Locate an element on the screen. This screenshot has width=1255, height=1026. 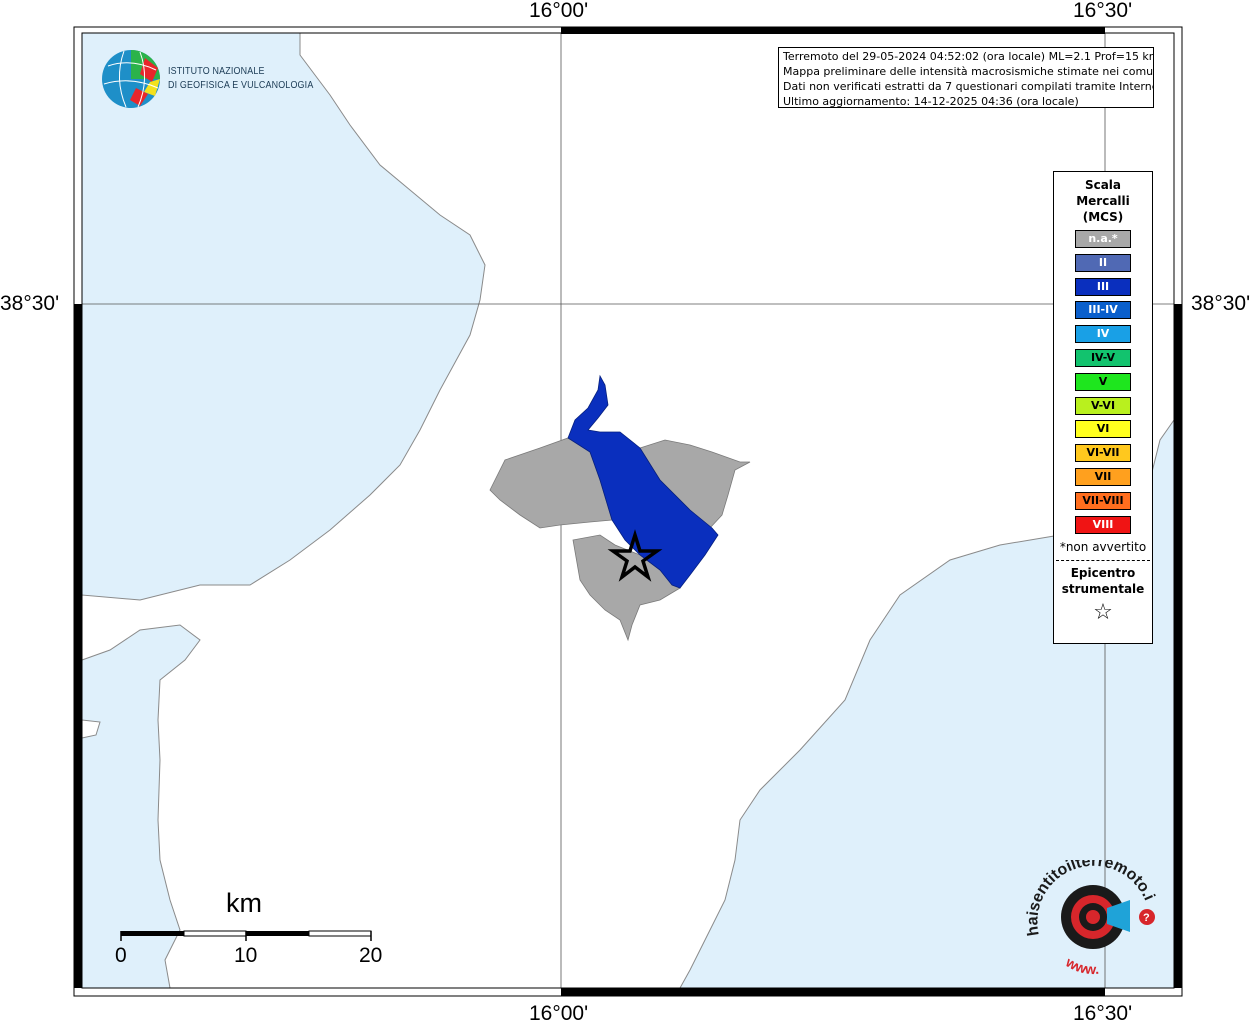
ingv-name-line2: DI GEOFISICA E VULCANOLOGIA is located at coordinates (241, 85).